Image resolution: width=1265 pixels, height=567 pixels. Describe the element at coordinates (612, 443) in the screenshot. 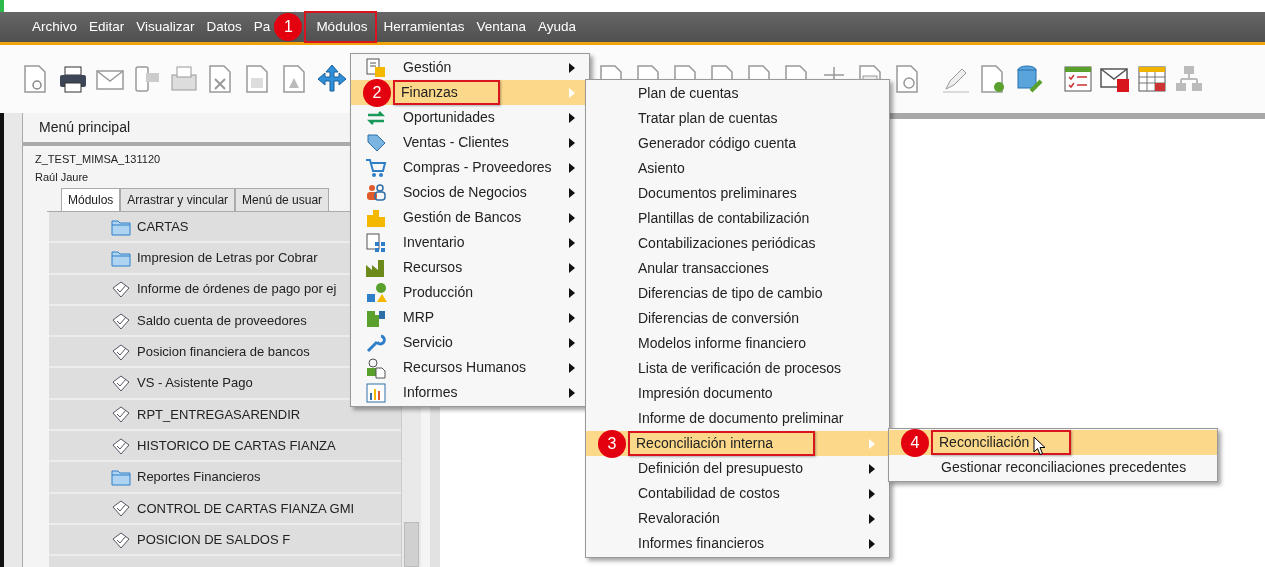

I see `step-number-badge: 3` at that location.